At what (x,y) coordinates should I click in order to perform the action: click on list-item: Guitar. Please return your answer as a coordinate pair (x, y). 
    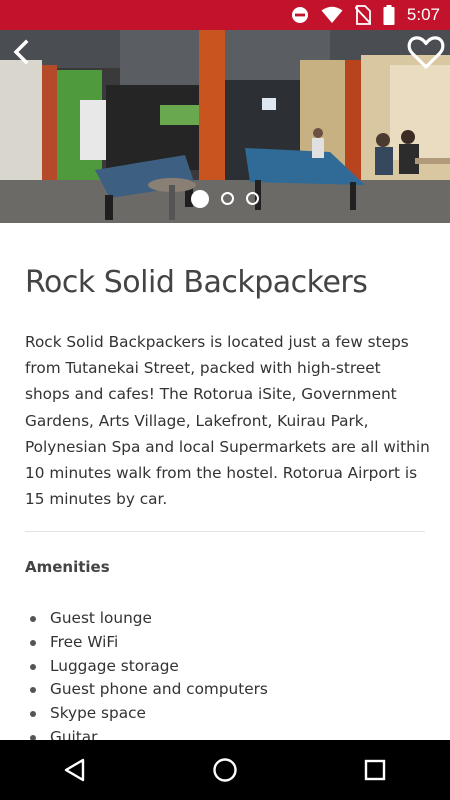
    Looking at the image, I should click on (146, 733).